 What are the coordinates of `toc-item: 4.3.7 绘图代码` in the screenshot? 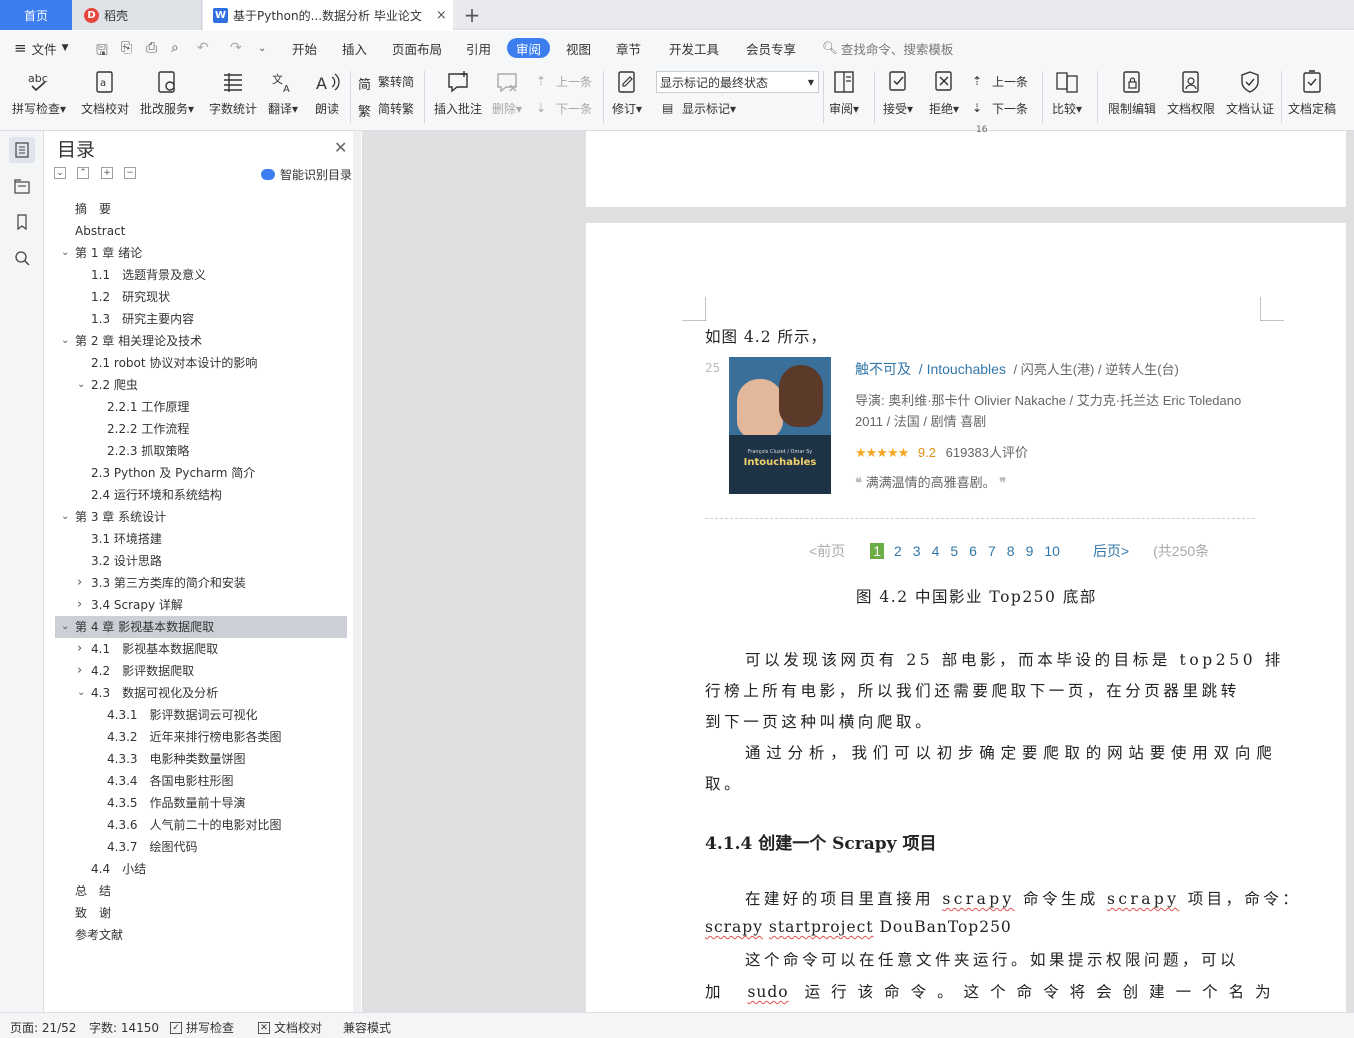 It's located at (152, 847).